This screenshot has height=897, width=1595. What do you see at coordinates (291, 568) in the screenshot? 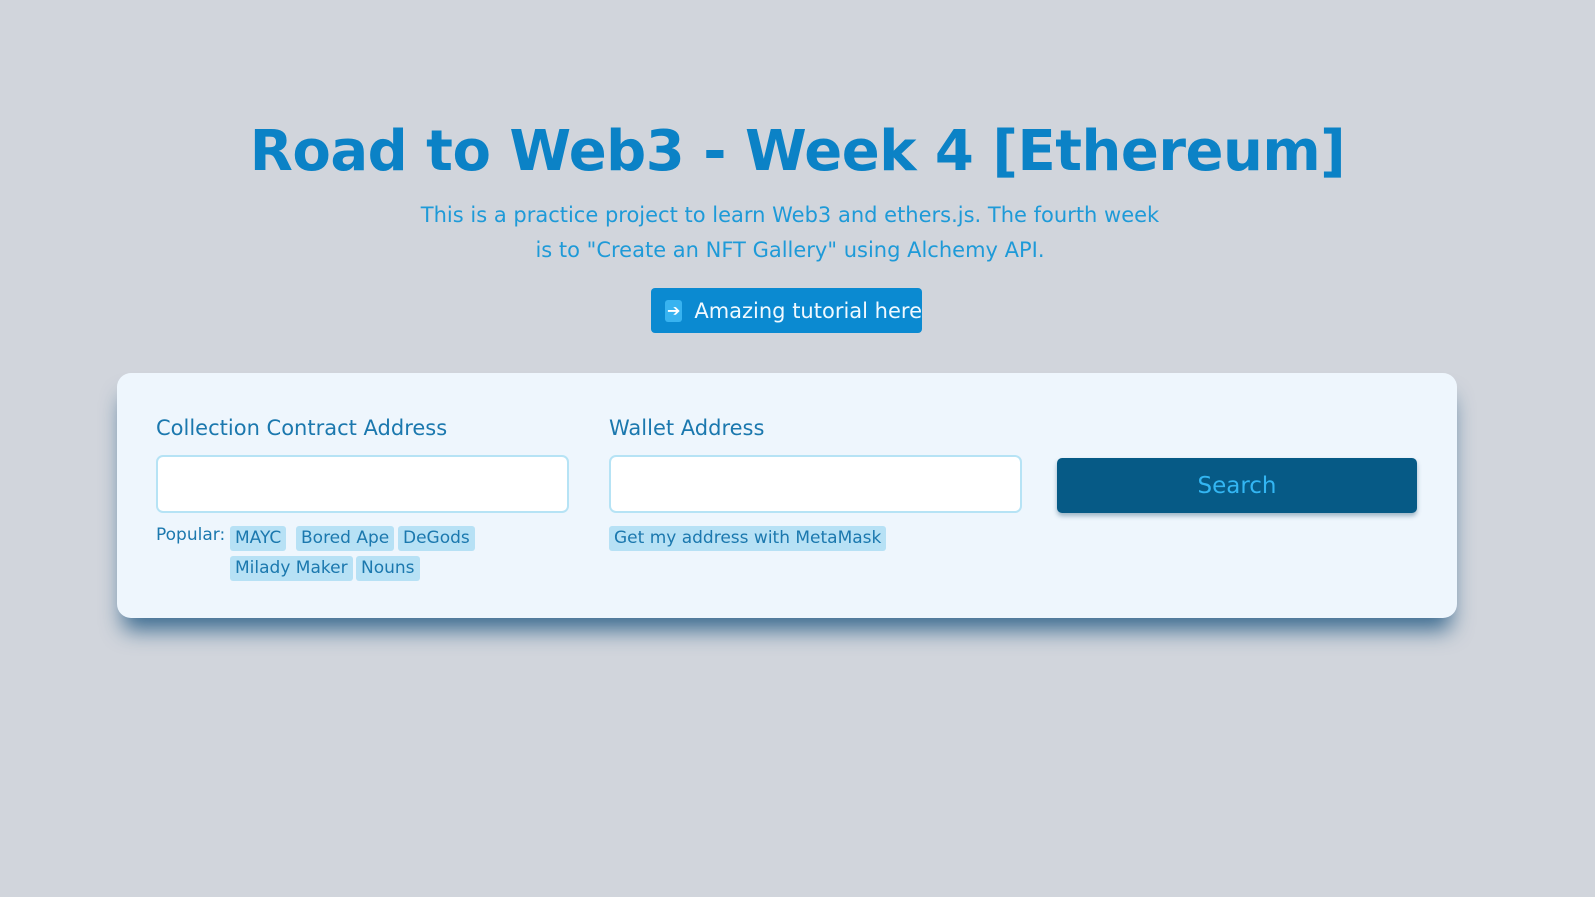
I see `popular-chip-milady-maker: Milady Maker` at bounding box center [291, 568].